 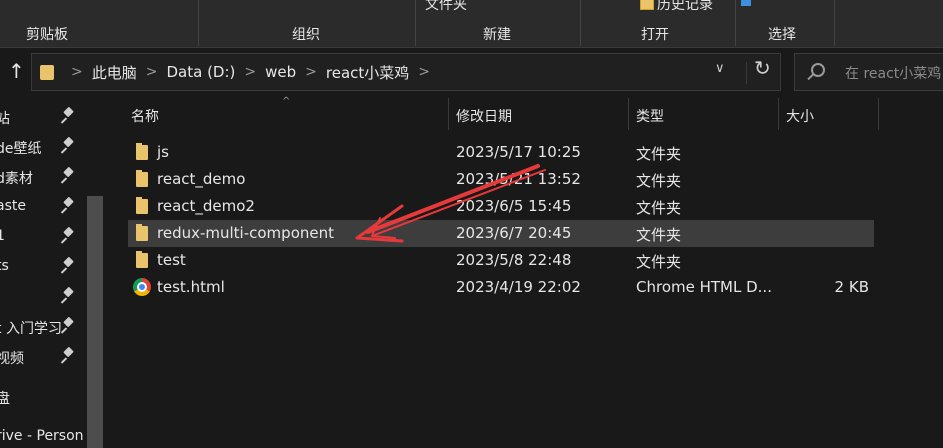 I want to click on sidebar-item: 1, so click(x=44, y=237).